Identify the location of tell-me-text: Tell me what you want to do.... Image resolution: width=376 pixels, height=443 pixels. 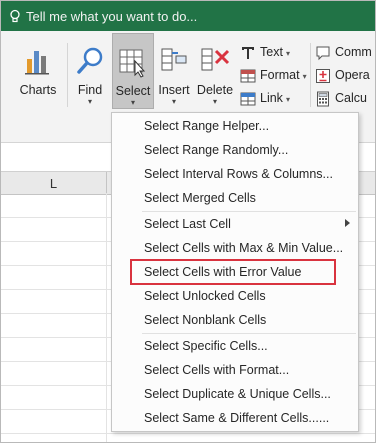
(112, 16).